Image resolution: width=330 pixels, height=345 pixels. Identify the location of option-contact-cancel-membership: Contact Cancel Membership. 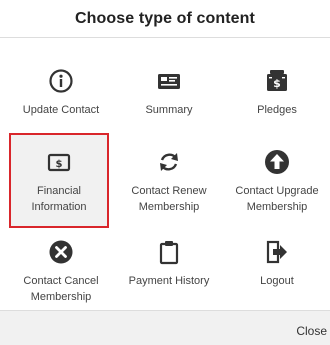
(61, 272).